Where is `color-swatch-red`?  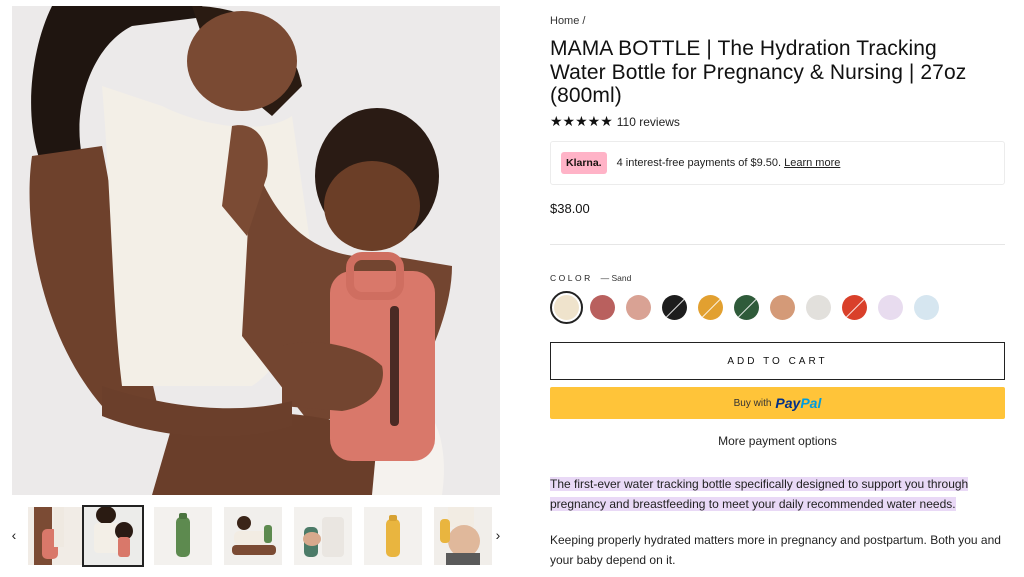
color-swatch-red is located at coordinates (854, 307).